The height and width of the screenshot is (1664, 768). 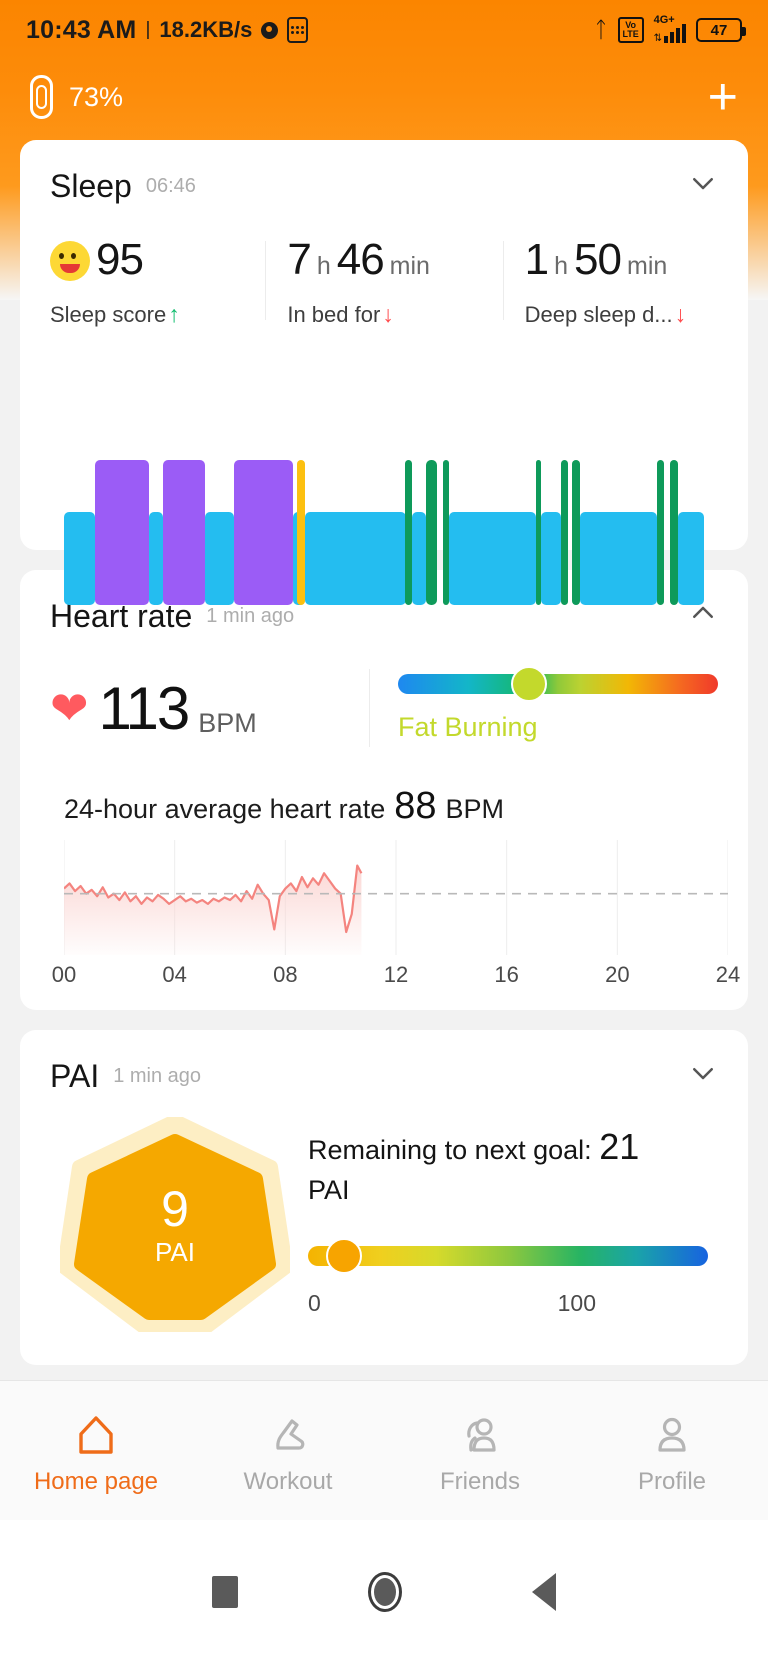 What do you see at coordinates (508, 1167) in the screenshot?
I see `pai-goal-row: Remaining to next goal: 21 PAI` at bounding box center [508, 1167].